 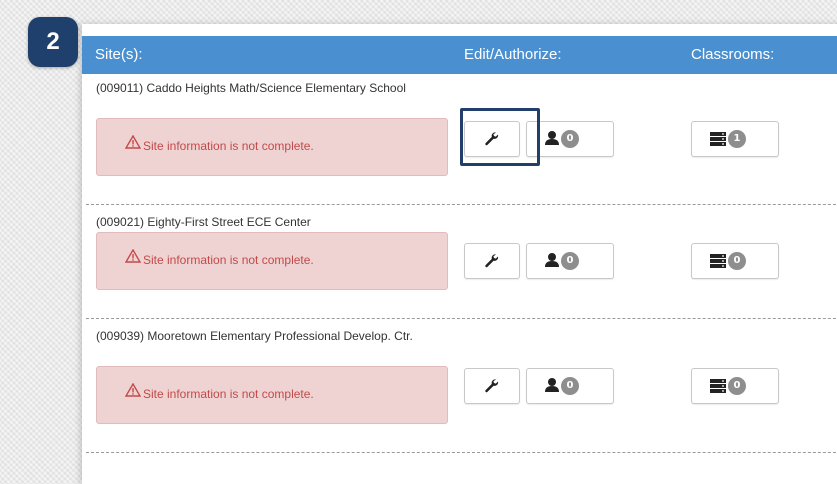 What do you see at coordinates (203, 222) in the screenshot?
I see `site-name: (009021) Eighty-First Street ECE Center` at bounding box center [203, 222].